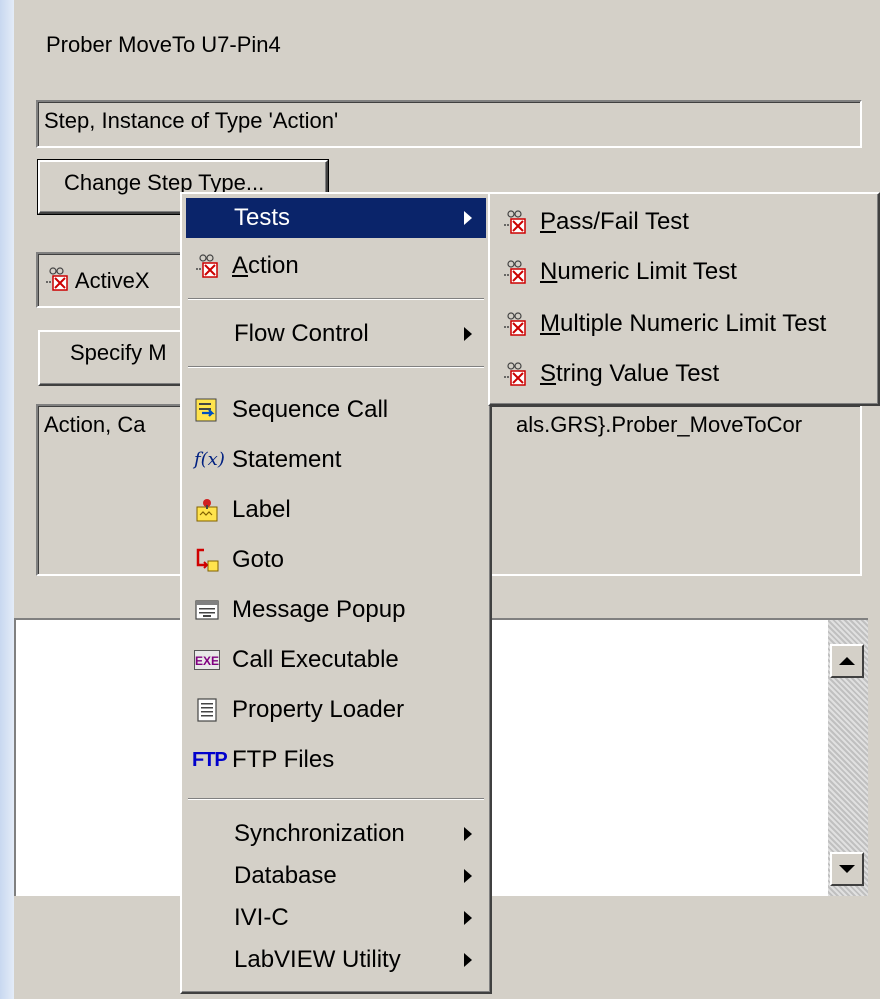 The height and width of the screenshot is (999, 880). What do you see at coordinates (319, 833) in the screenshot?
I see `menu-item-label: Synchronization` at bounding box center [319, 833].